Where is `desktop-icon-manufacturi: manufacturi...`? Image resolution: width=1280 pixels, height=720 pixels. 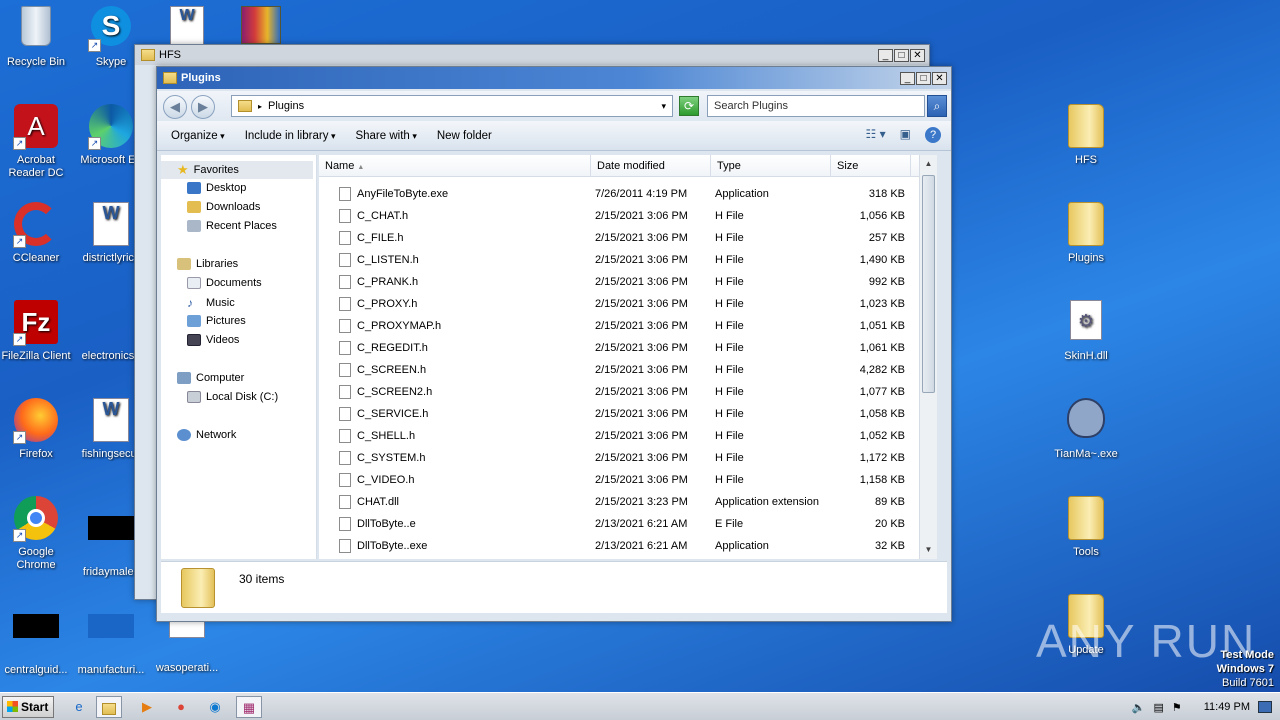
desktop-icon-manufacturi: manufacturi... is located at coordinates (111, 635).